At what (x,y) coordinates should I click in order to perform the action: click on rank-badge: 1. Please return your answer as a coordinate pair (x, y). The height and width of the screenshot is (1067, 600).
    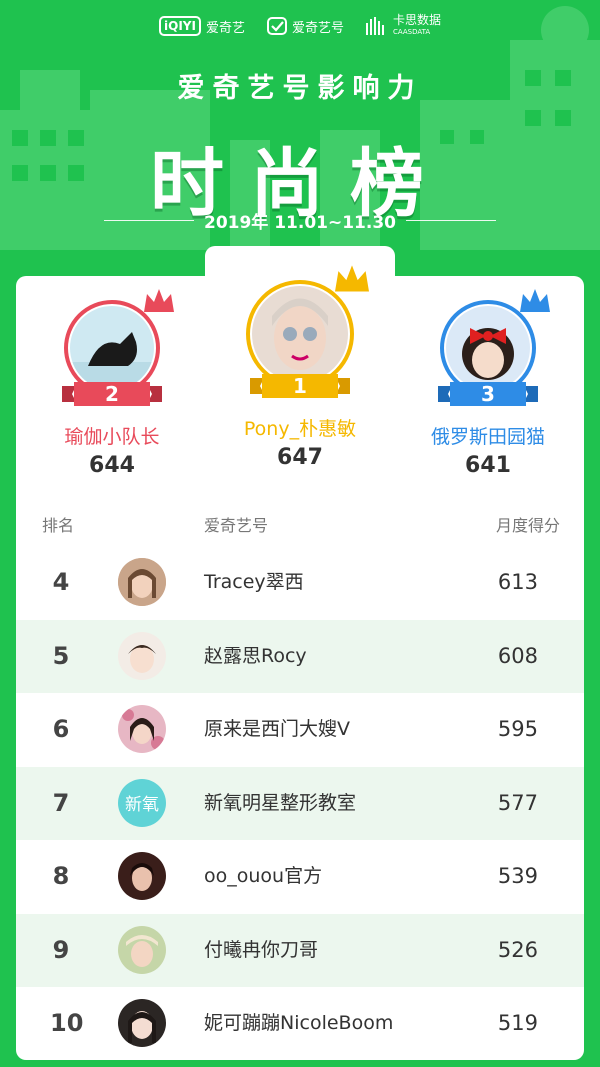
    Looking at the image, I should click on (300, 386).